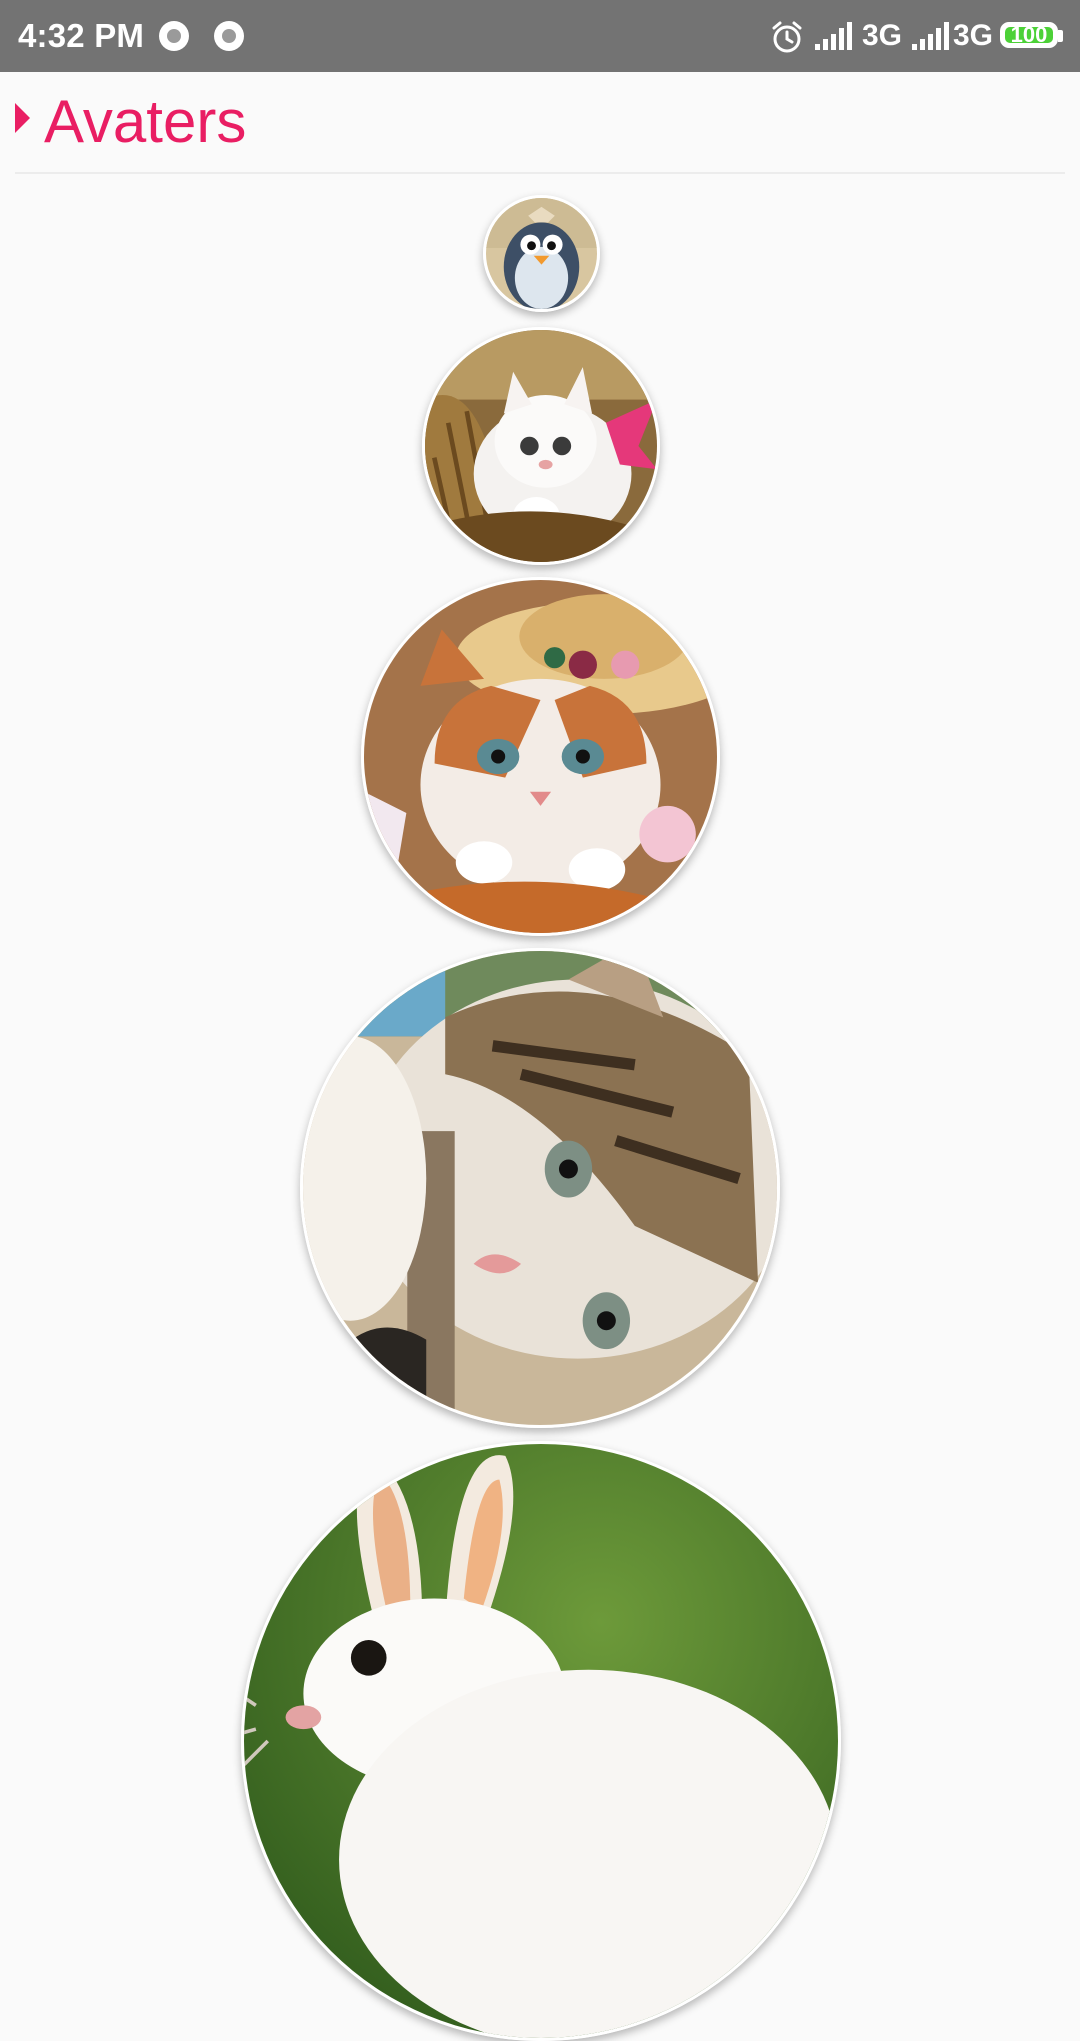 This screenshot has width=1080, height=2041. I want to click on expand-arrow-icon, so click(23, 118).